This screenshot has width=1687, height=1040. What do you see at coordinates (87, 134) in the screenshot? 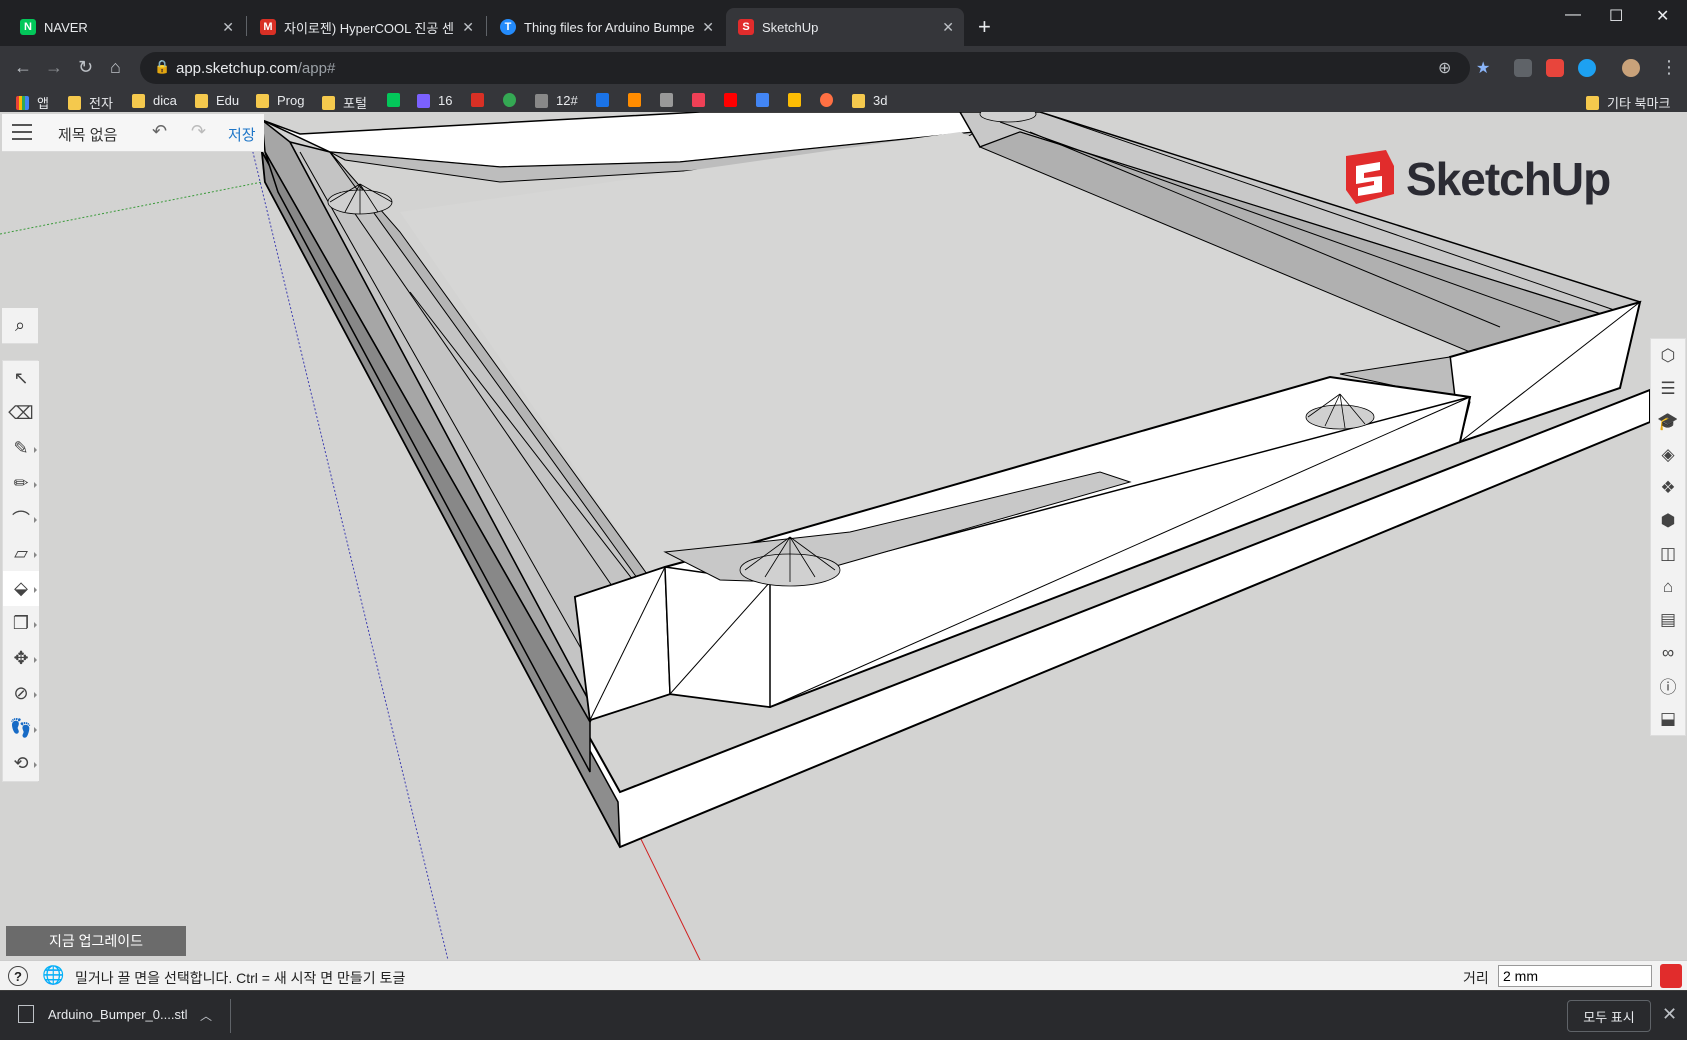
I see `document-title: 제목 없음` at bounding box center [87, 134].